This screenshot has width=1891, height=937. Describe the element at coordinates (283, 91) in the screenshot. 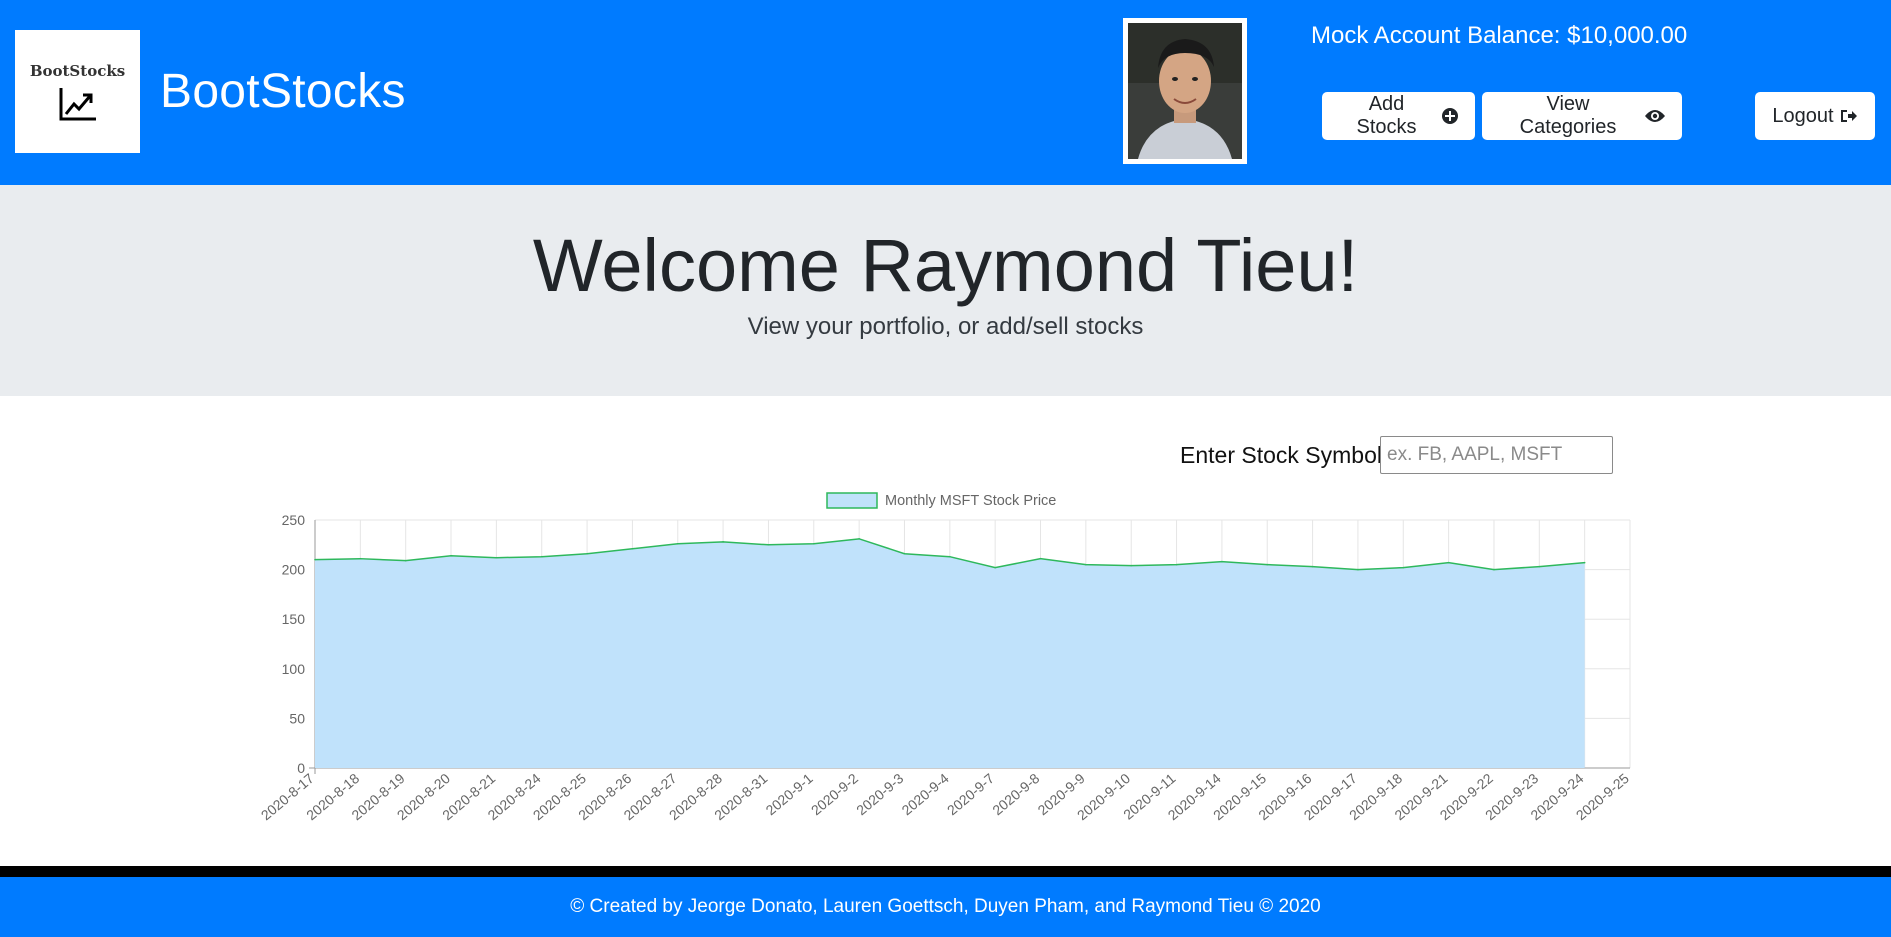

I see `brand-name: BootStocks` at that location.